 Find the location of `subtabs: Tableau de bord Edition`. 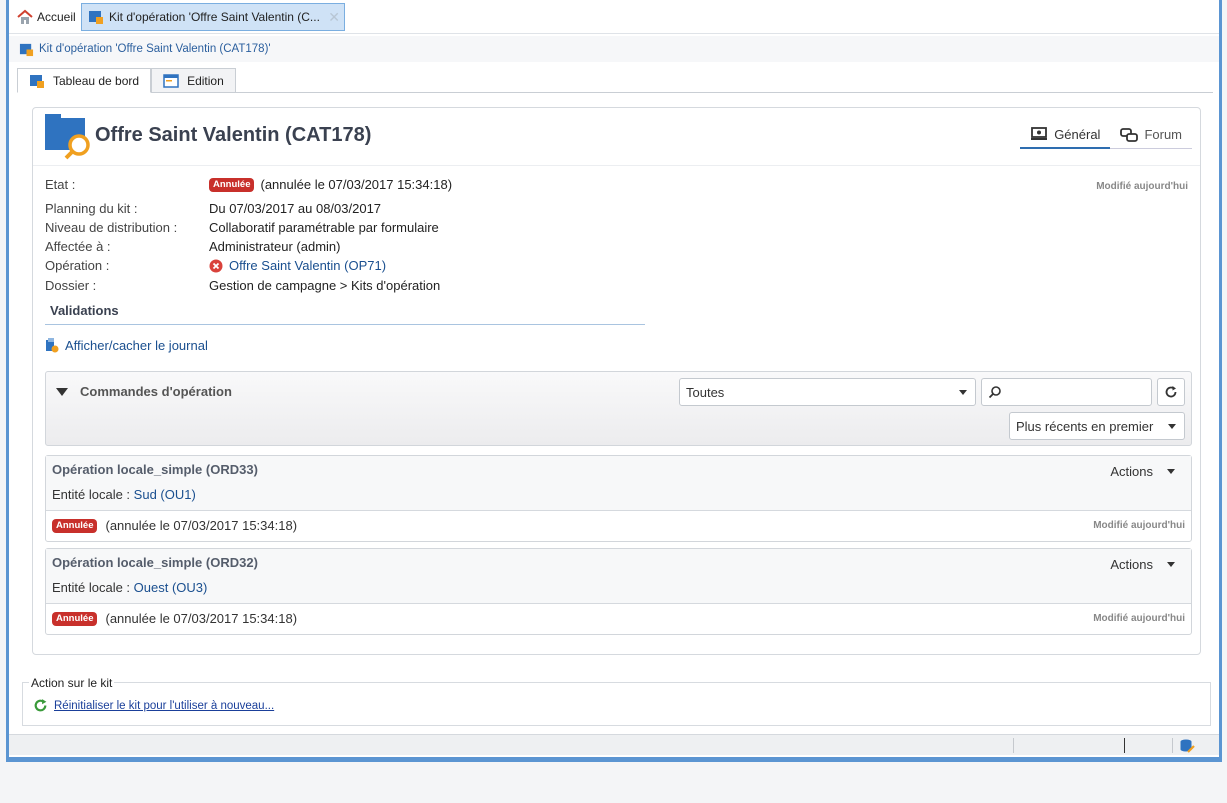

subtabs: Tableau de bord Edition is located at coordinates (126, 80).